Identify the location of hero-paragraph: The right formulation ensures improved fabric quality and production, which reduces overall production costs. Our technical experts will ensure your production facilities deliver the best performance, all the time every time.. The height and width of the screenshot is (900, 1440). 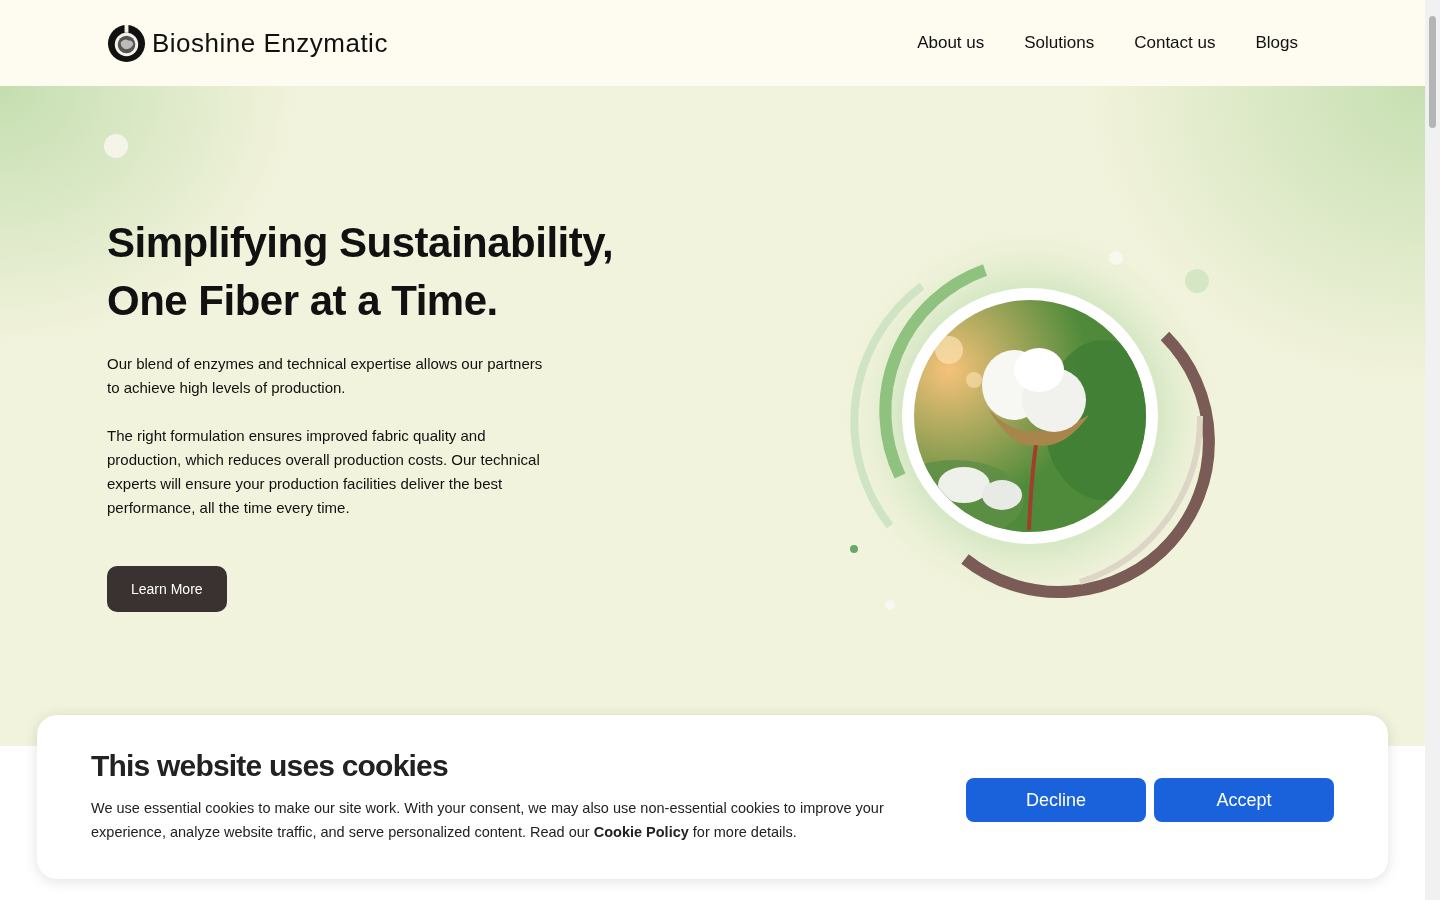
(324, 472).